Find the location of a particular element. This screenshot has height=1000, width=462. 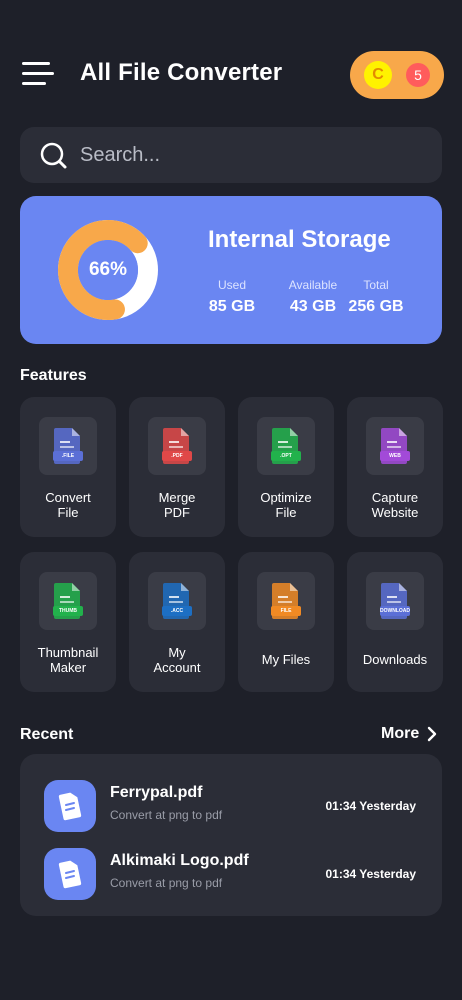

feature-tile-optimize-file: .OPT Optimize File is located at coordinates (286, 467).